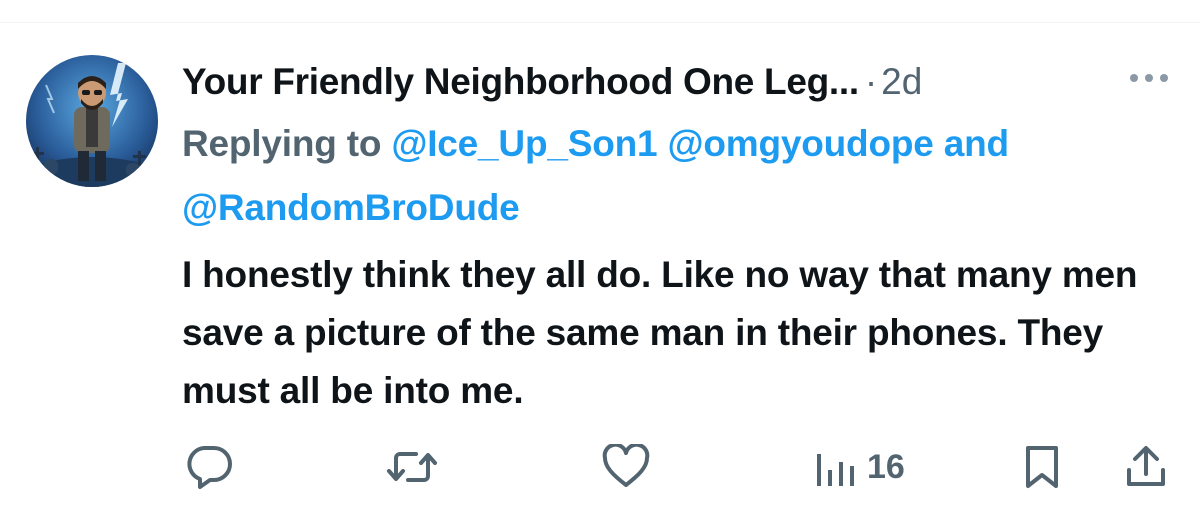 Image resolution: width=1200 pixels, height=518 pixels. I want to click on more-options-button, so click(1149, 78).